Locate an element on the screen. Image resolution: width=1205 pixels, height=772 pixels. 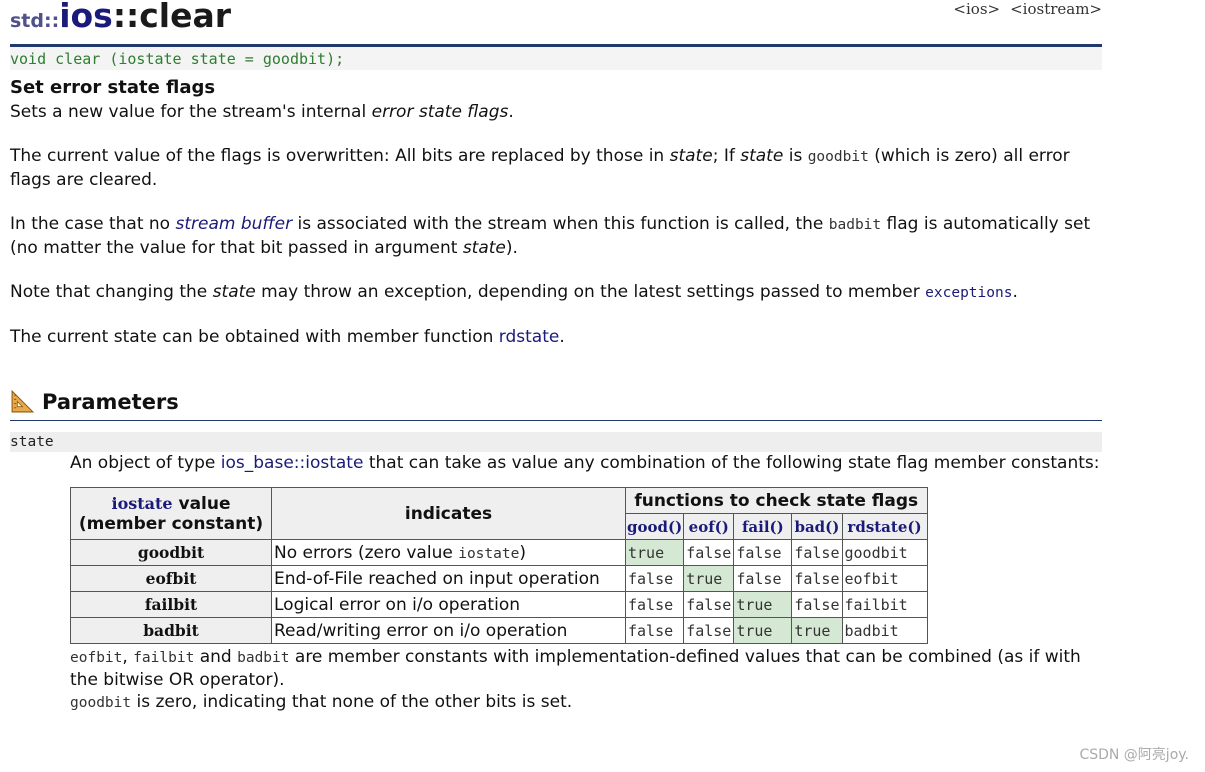
watermark: CSDN @阿亮joy. is located at coordinates (1134, 755).